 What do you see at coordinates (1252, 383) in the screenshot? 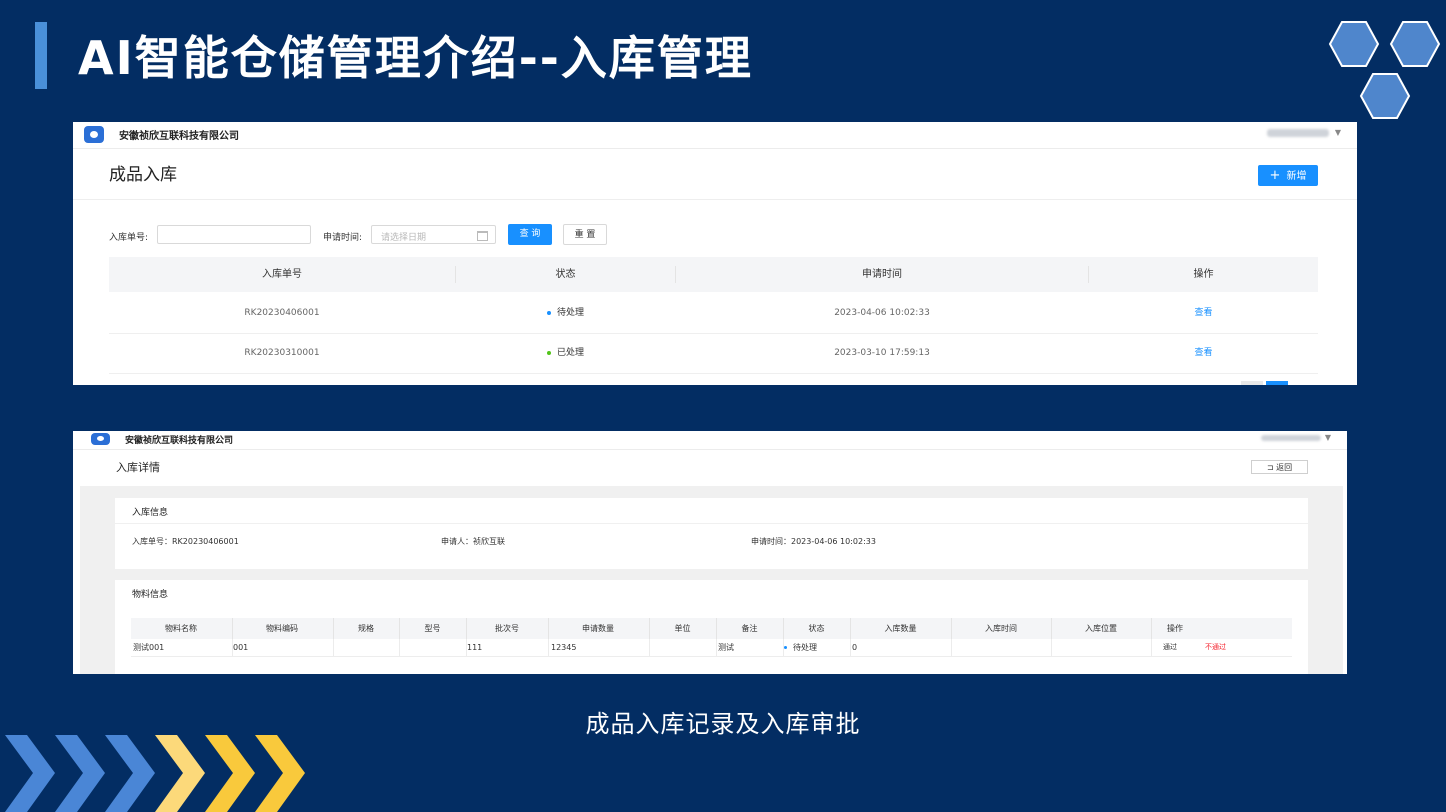
I see `pagination-prev` at bounding box center [1252, 383].